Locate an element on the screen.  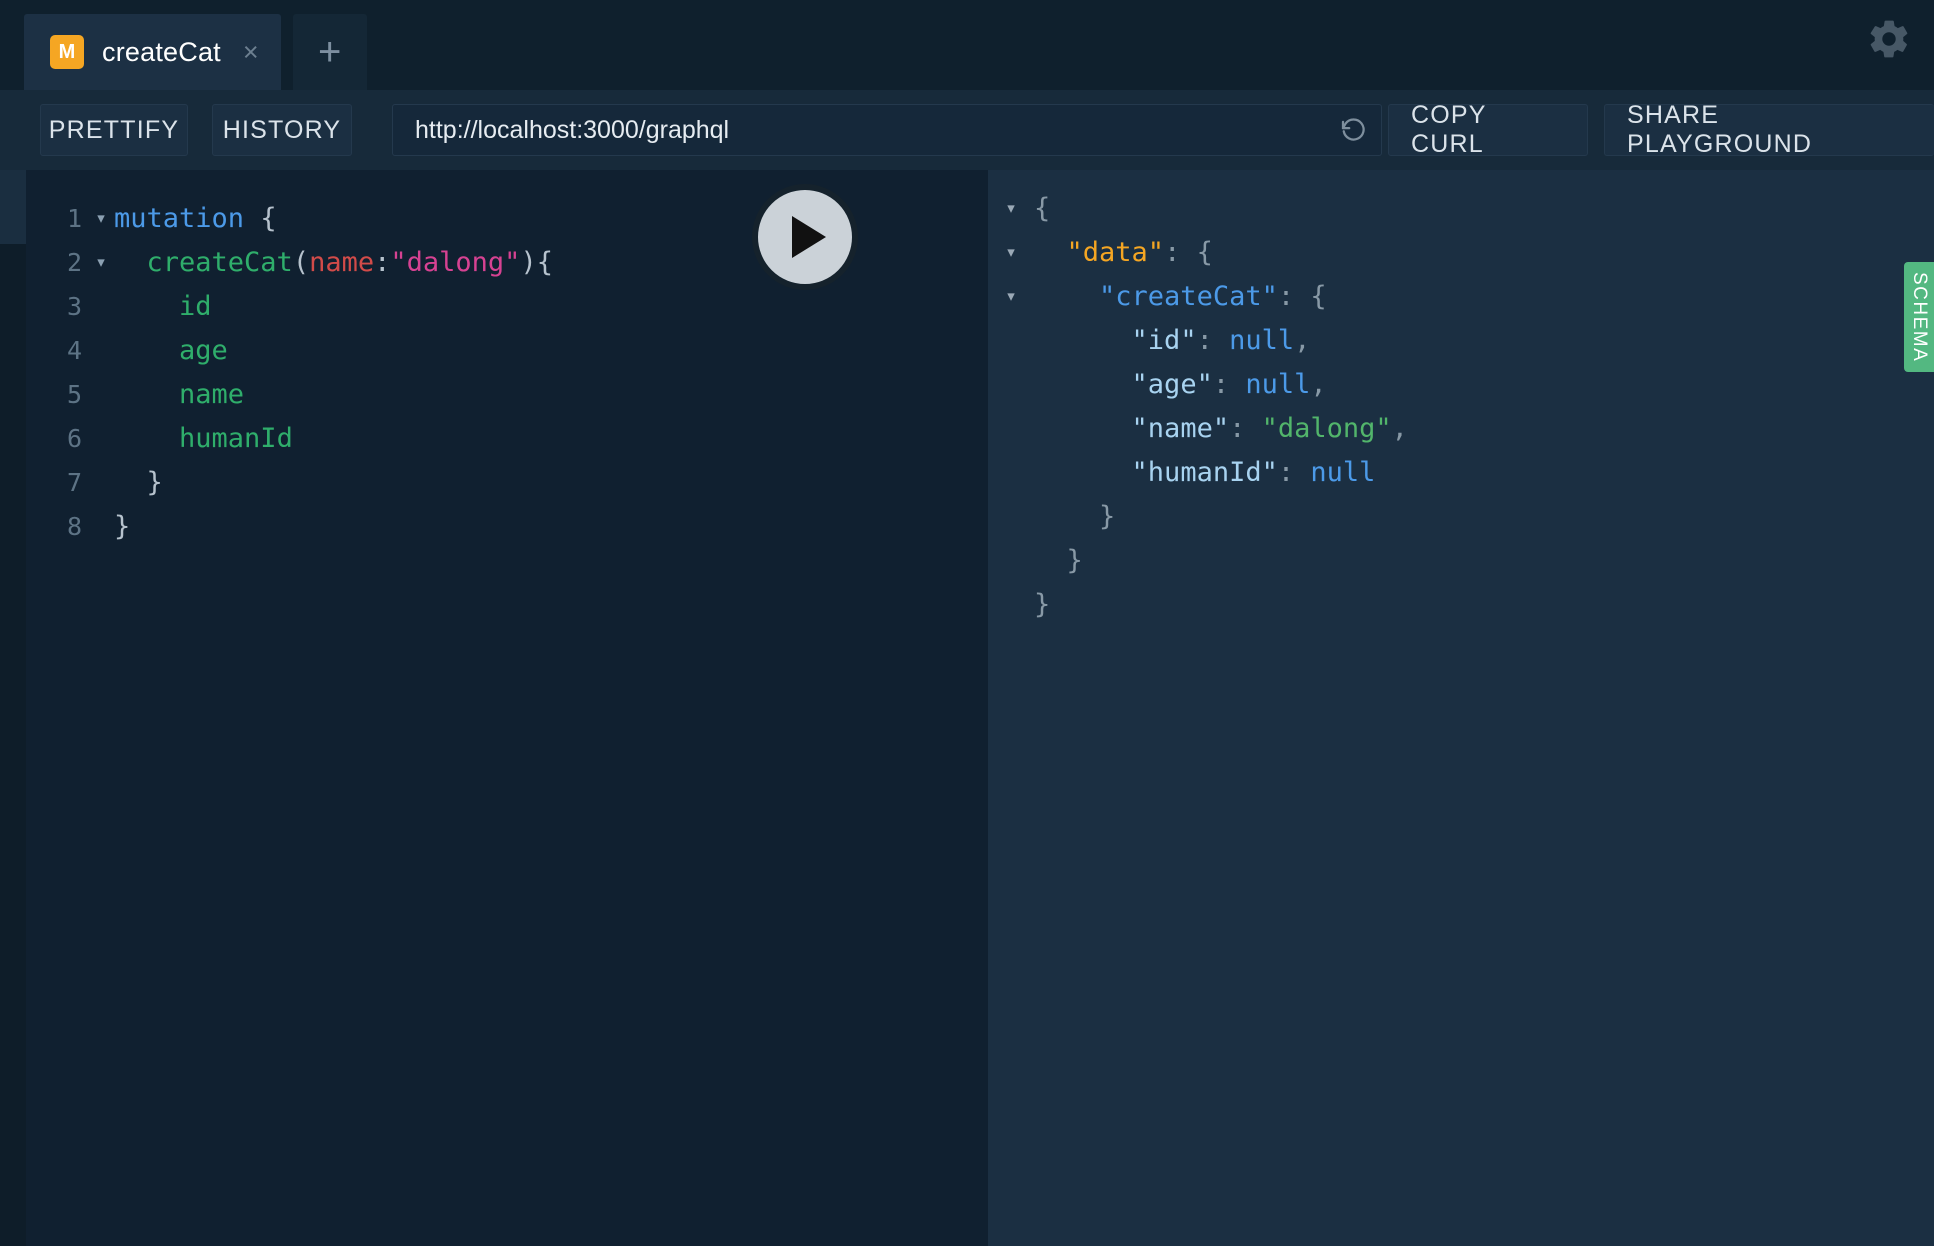
line-number: 8 is located at coordinates (74, 526).